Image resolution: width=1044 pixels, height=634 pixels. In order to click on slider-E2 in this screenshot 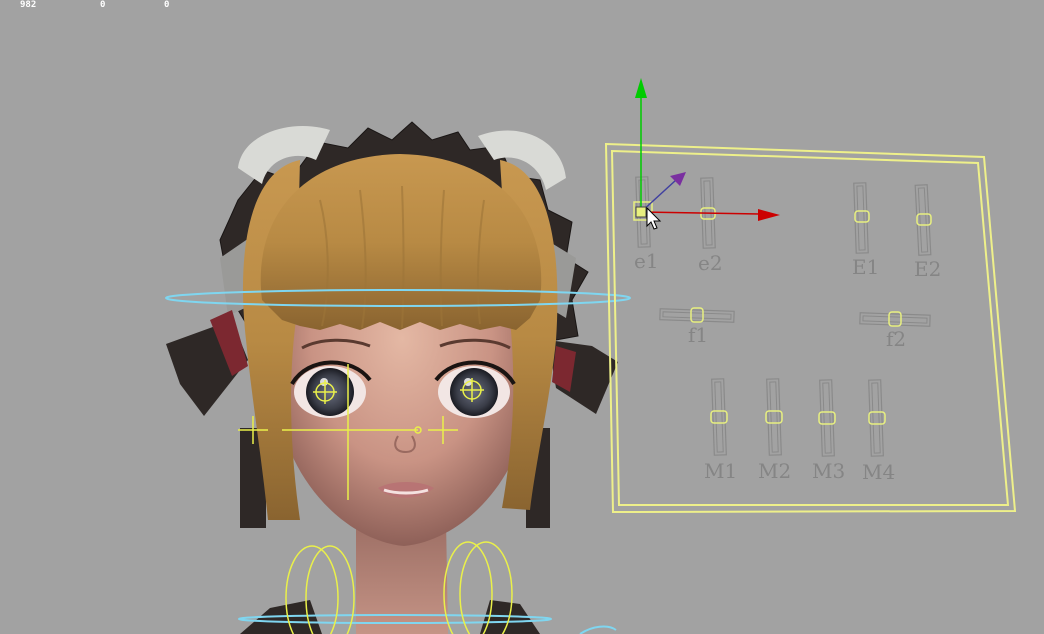, I will do `click(923, 220)`.